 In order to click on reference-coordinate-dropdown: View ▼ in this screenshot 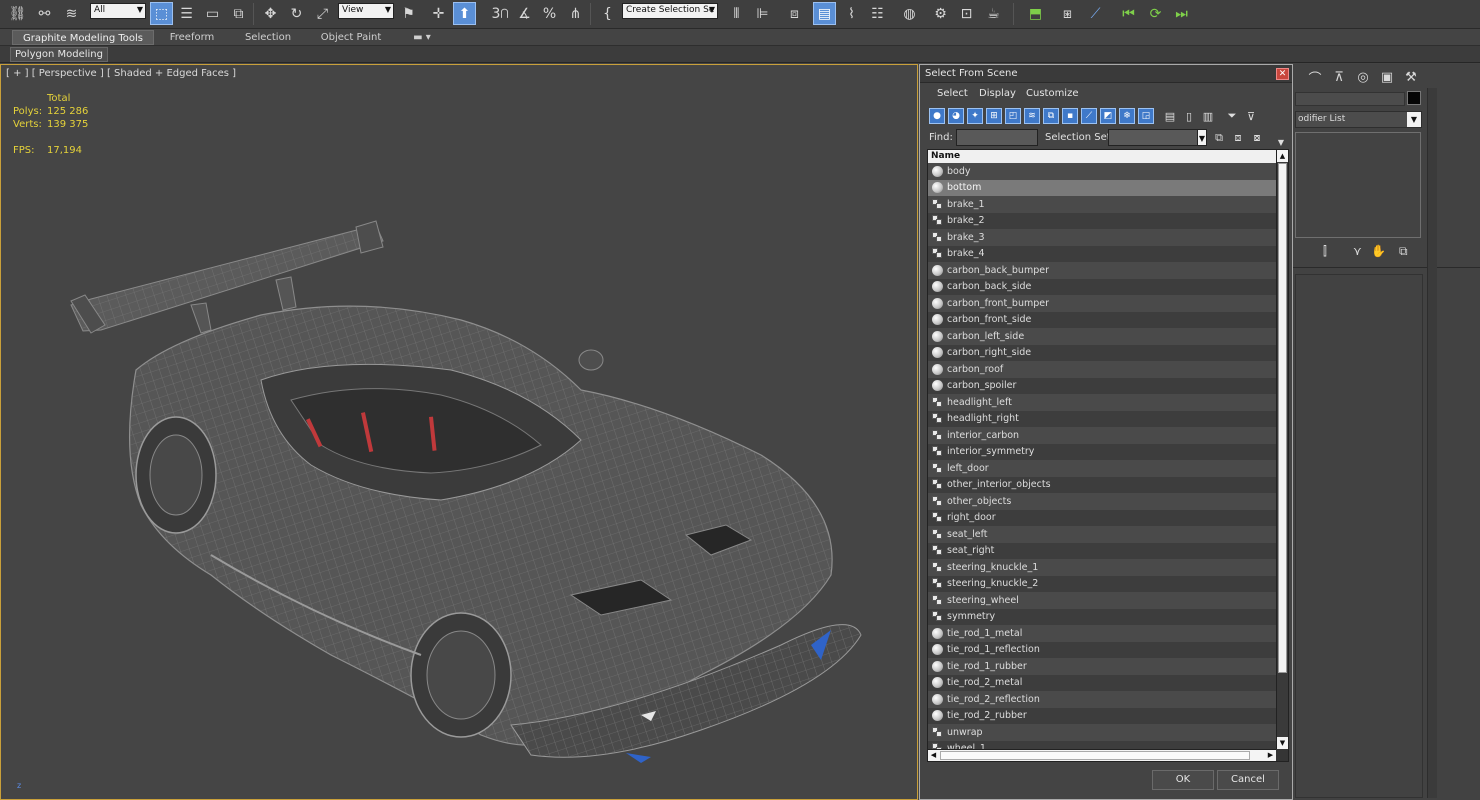, I will do `click(366, 11)`.